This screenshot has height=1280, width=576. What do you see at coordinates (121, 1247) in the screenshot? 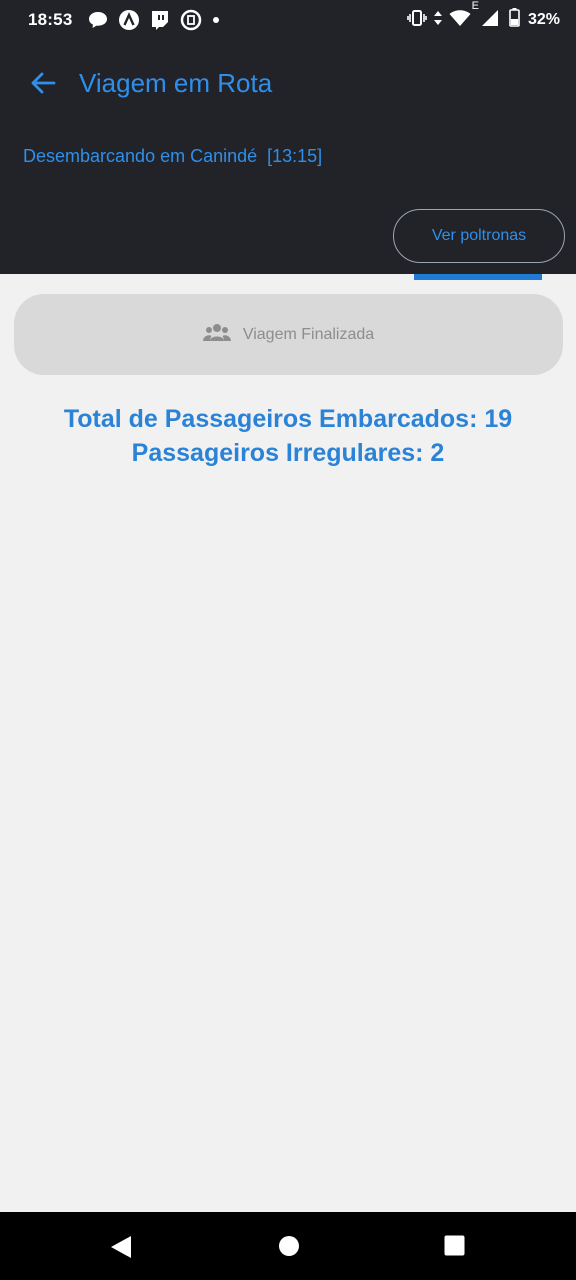
I see `triangle-back-icon` at bounding box center [121, 1247].